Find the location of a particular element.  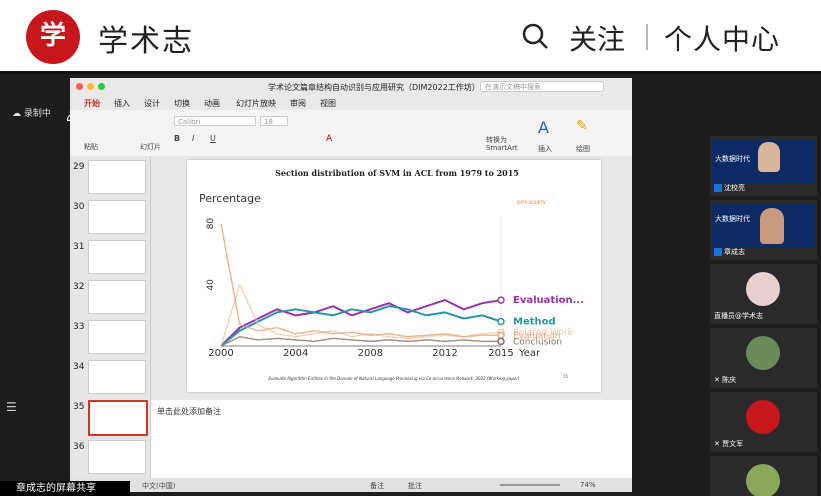

window-controls is located at coordinates (92, 87).